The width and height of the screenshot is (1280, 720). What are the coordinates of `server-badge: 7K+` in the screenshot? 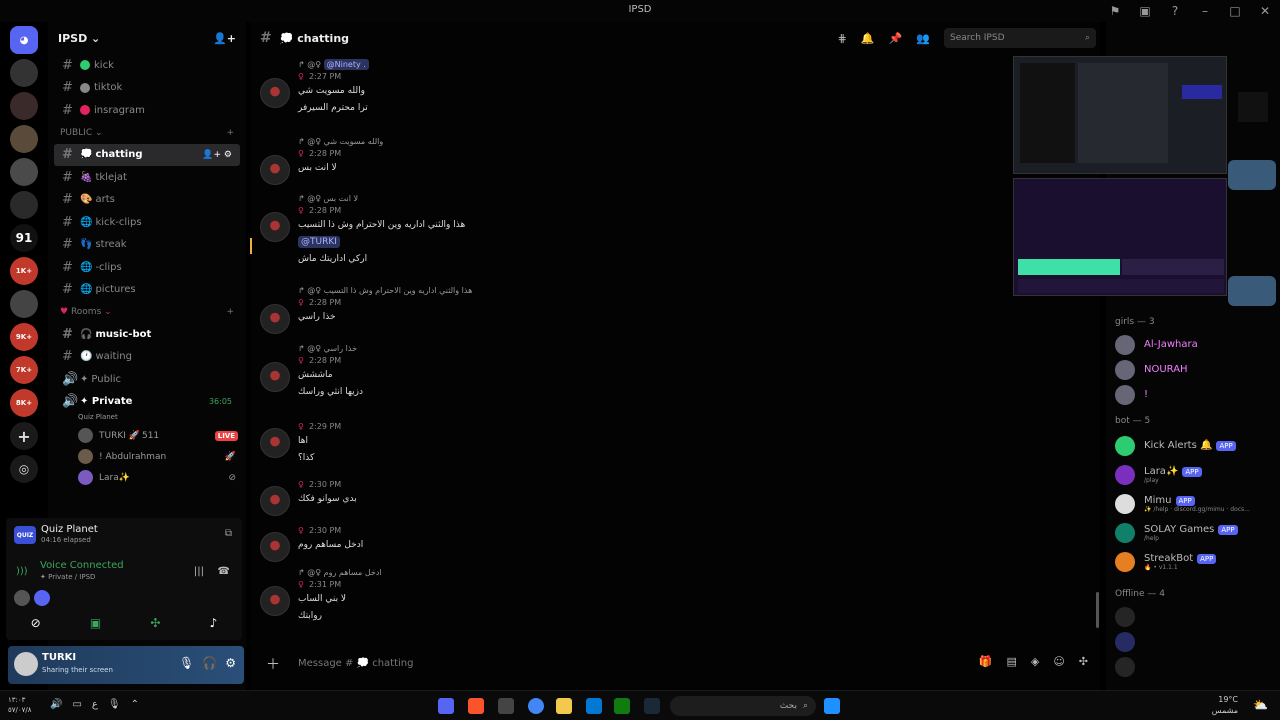 It's located at (24, 370).